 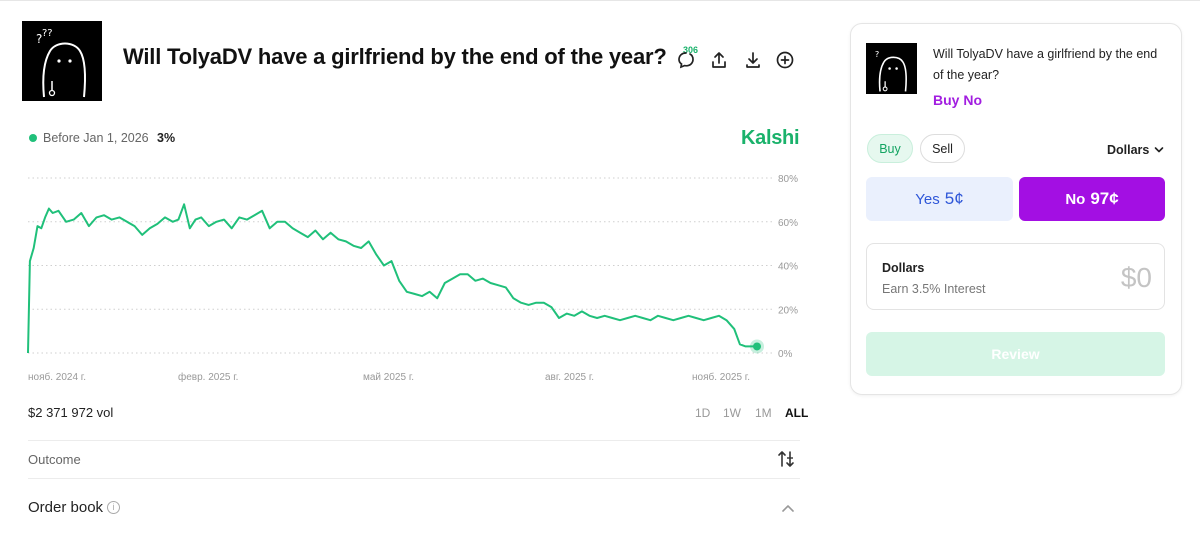 What do you see at coordinates (54, 459) in the screenshot?
I see `outcome-label: Outcome` at bounding box center [54, 459].